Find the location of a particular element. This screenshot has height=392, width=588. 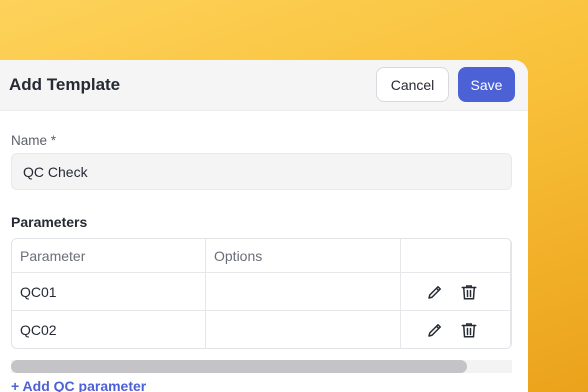

table-header-row: Parameter Options is located at coordinates (261, 256).